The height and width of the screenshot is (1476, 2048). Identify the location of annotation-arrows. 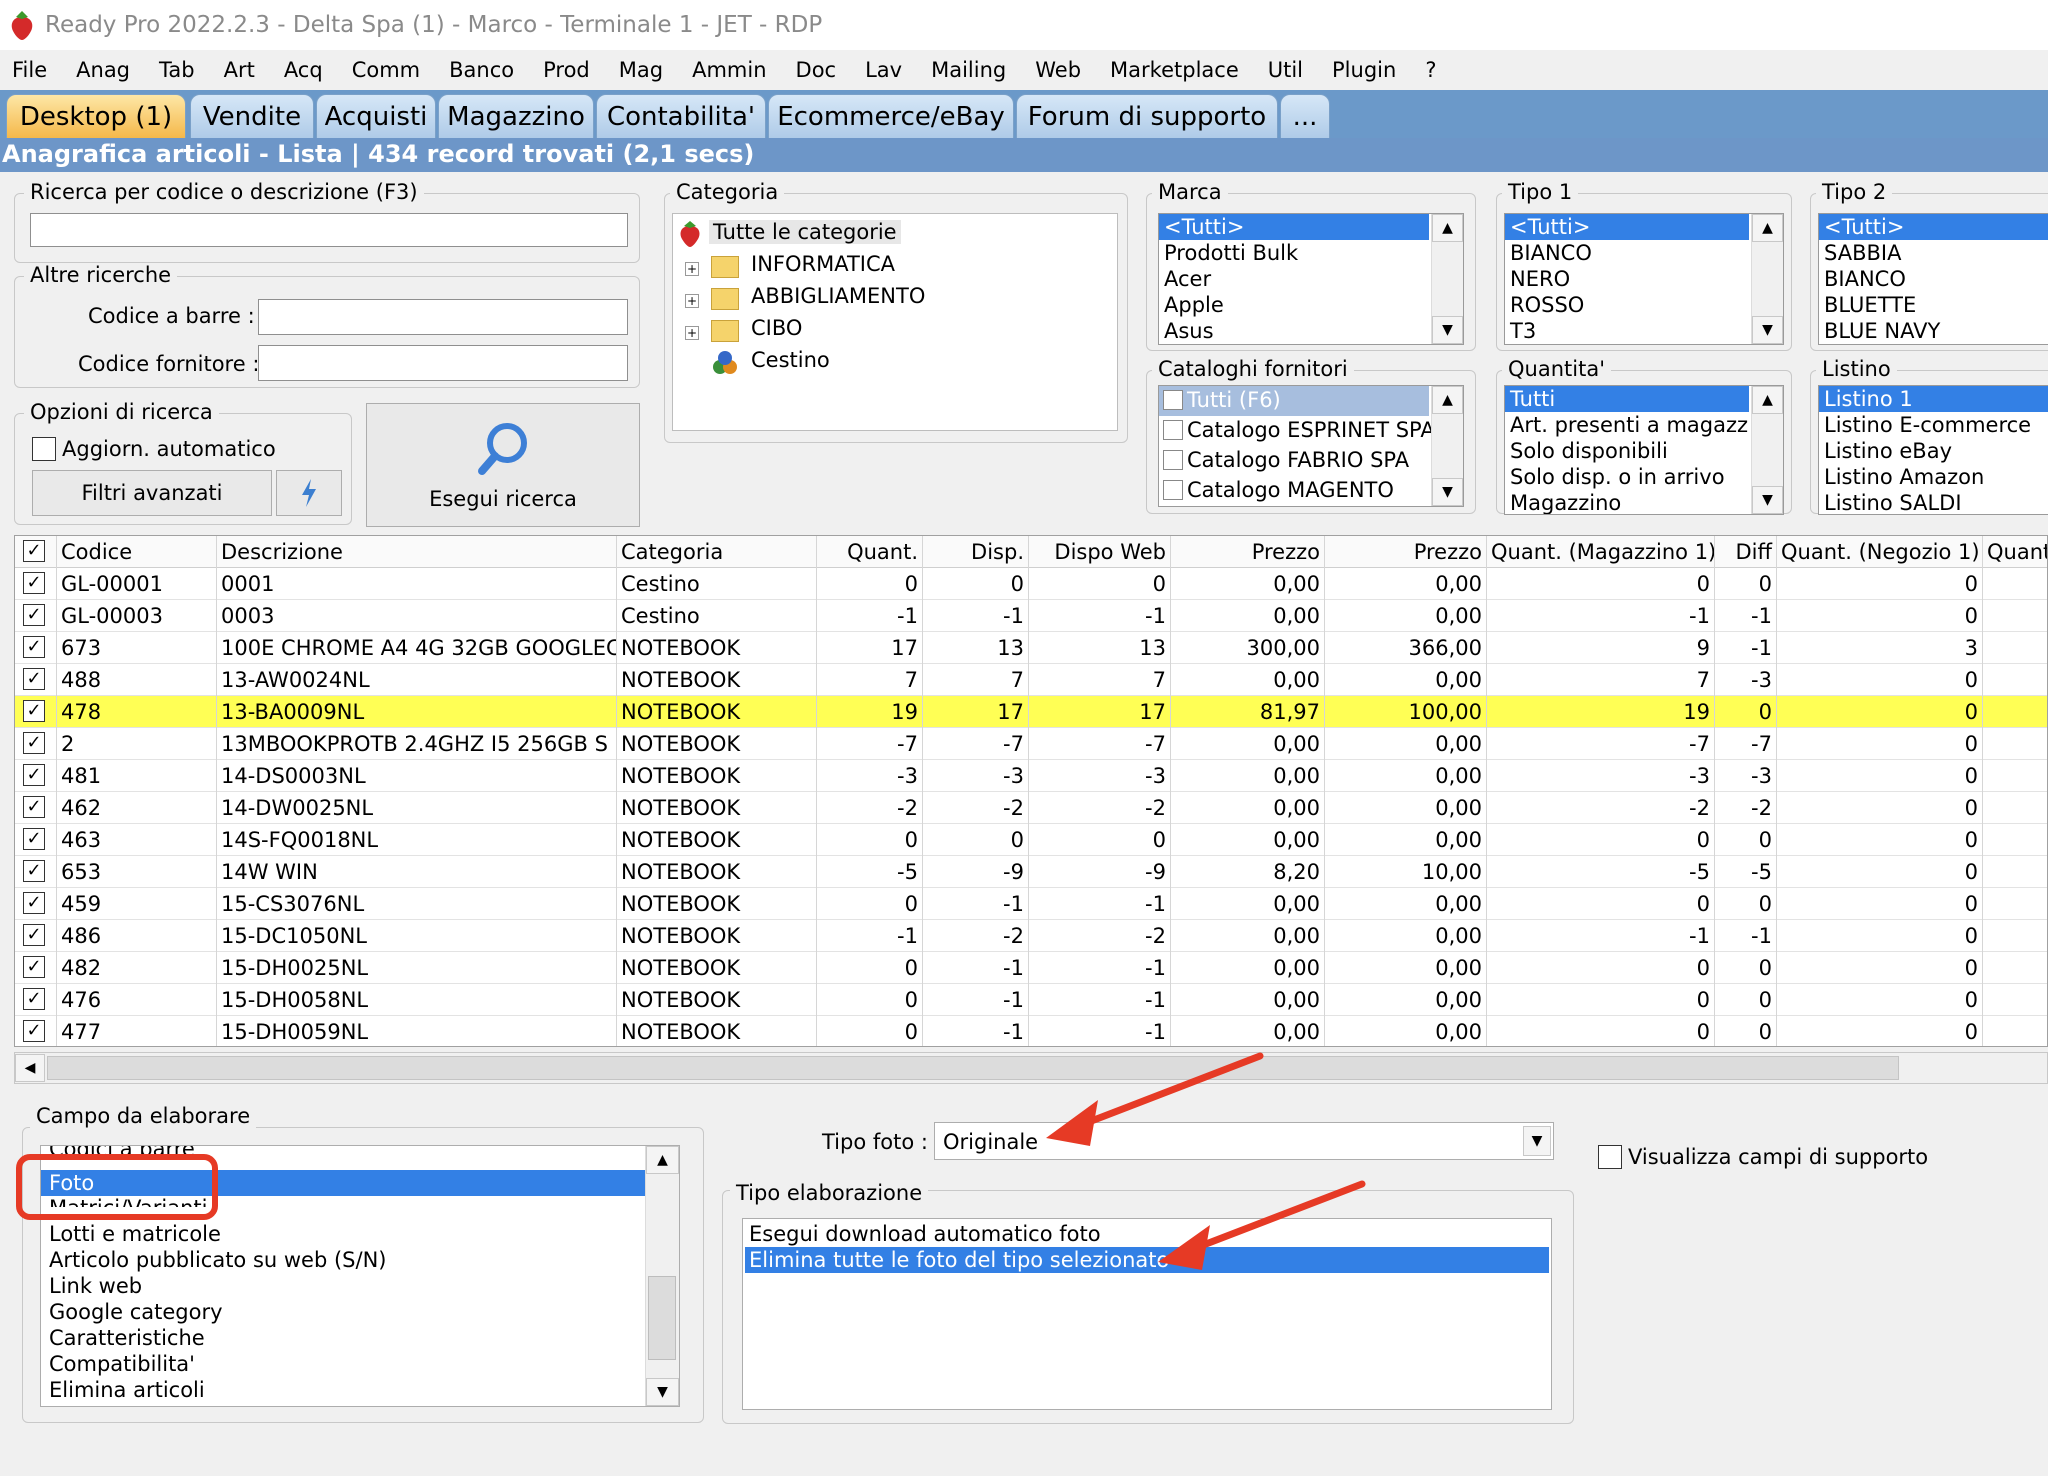
(1206, 1161).